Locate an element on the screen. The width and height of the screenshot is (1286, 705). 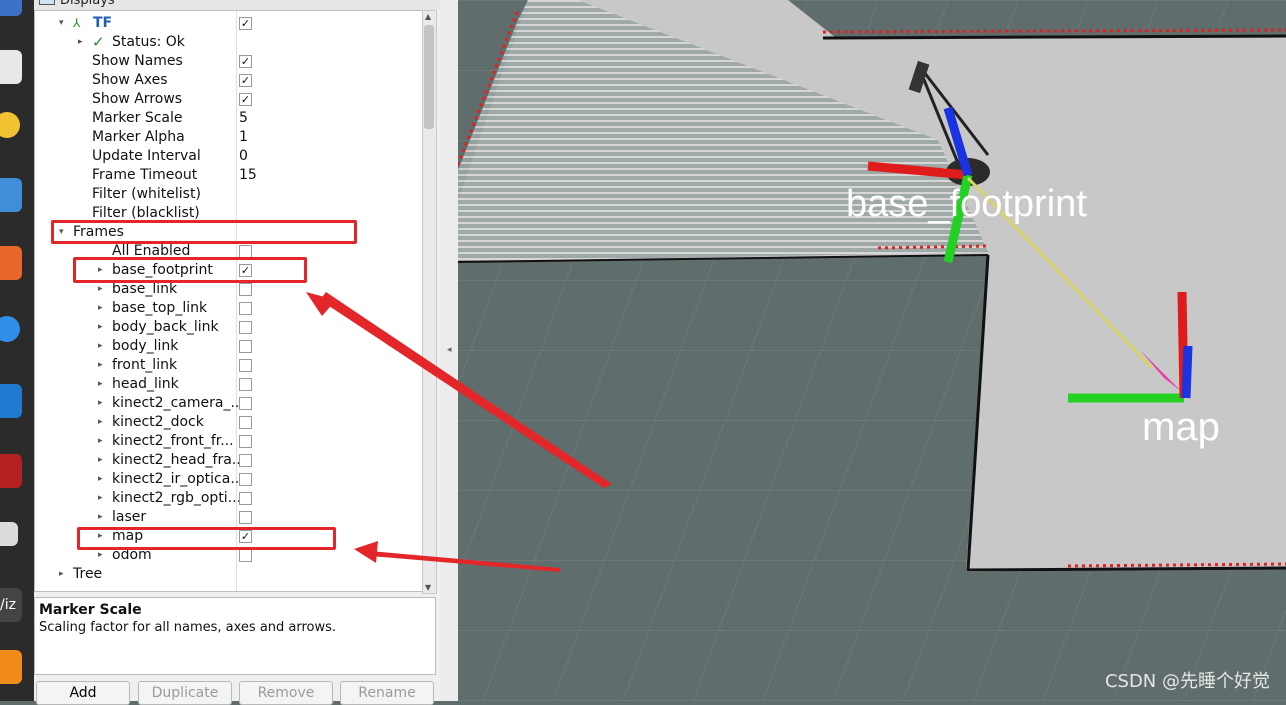
annotation-arrows is located at coordinates (459, 432).